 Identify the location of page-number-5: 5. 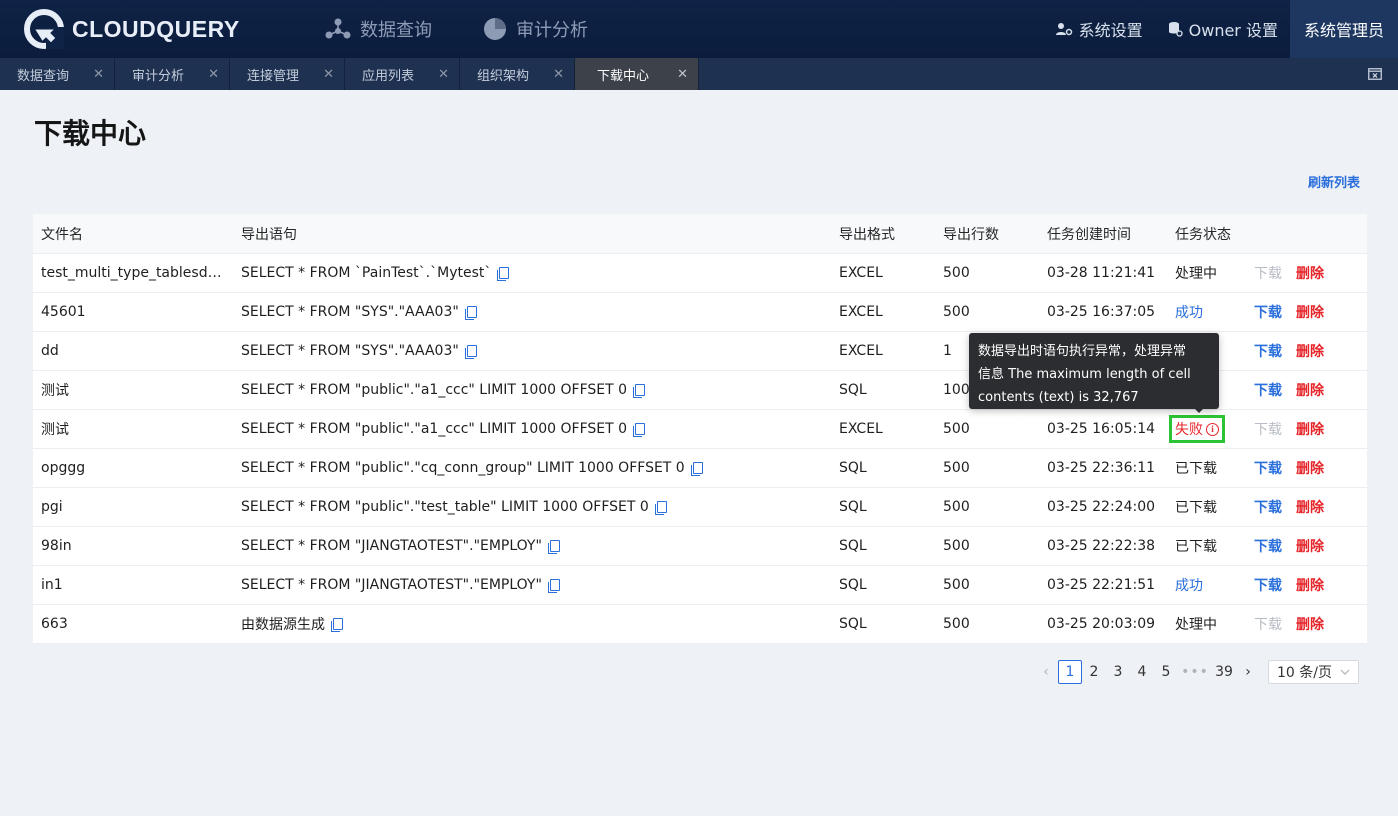
(1166, 672).